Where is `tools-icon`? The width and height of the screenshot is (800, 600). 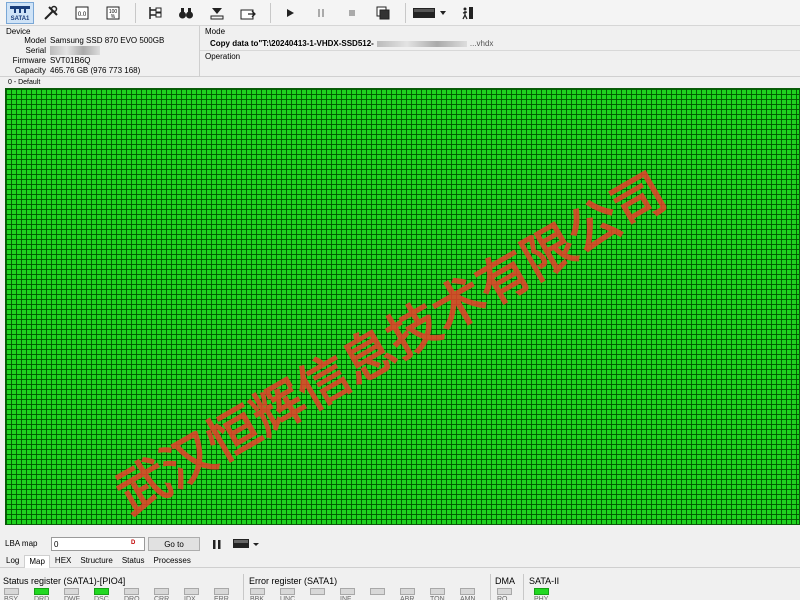
tools-icon is located at coordinates (51, 12).